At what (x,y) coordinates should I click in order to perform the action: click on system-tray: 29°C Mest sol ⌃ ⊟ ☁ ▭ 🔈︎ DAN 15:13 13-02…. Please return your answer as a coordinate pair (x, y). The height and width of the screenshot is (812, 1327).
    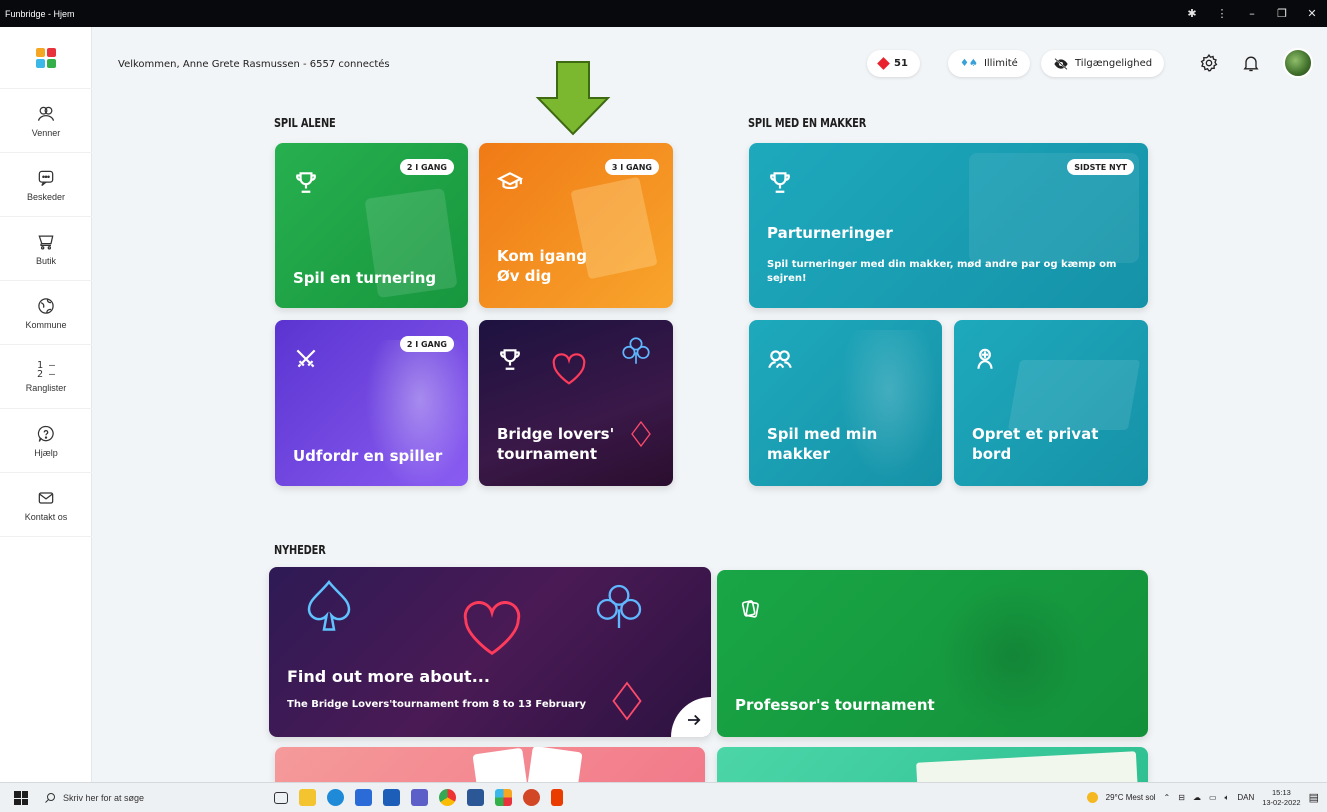
    Looking at the image, I should click on (1206, 798).